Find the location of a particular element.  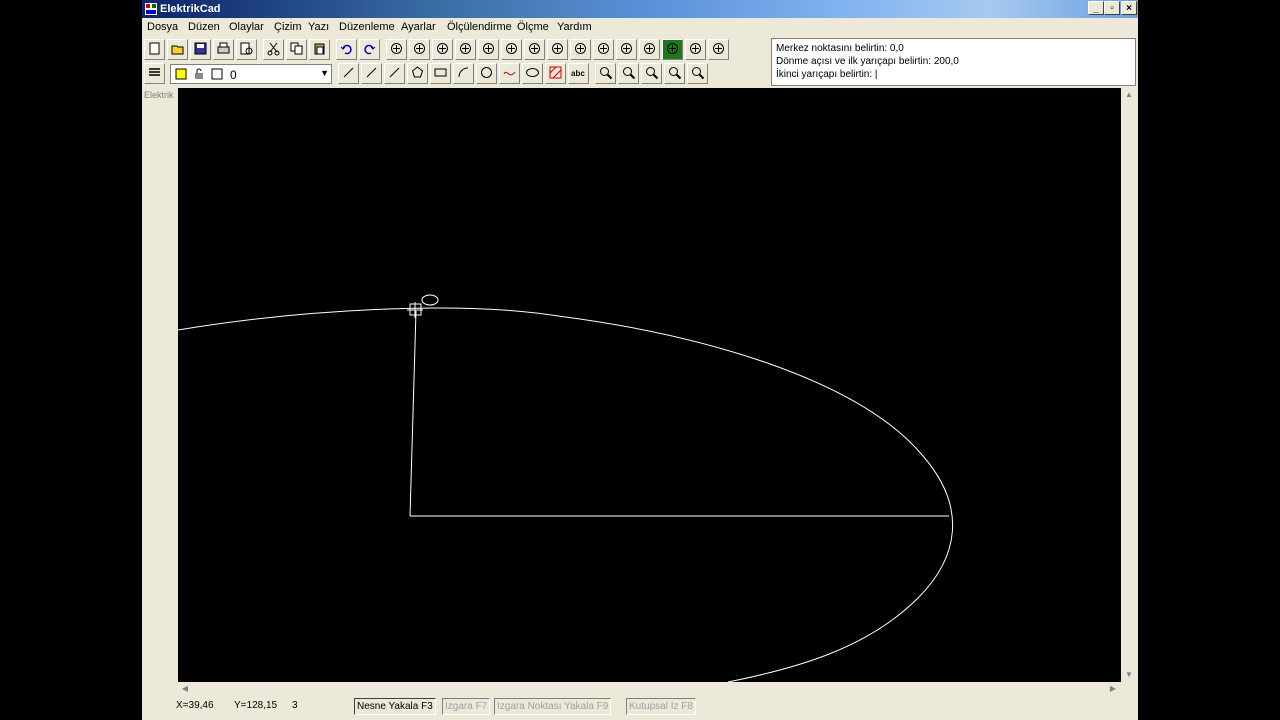

menu-yardim: Yardım is located at coordinates (574, 27).